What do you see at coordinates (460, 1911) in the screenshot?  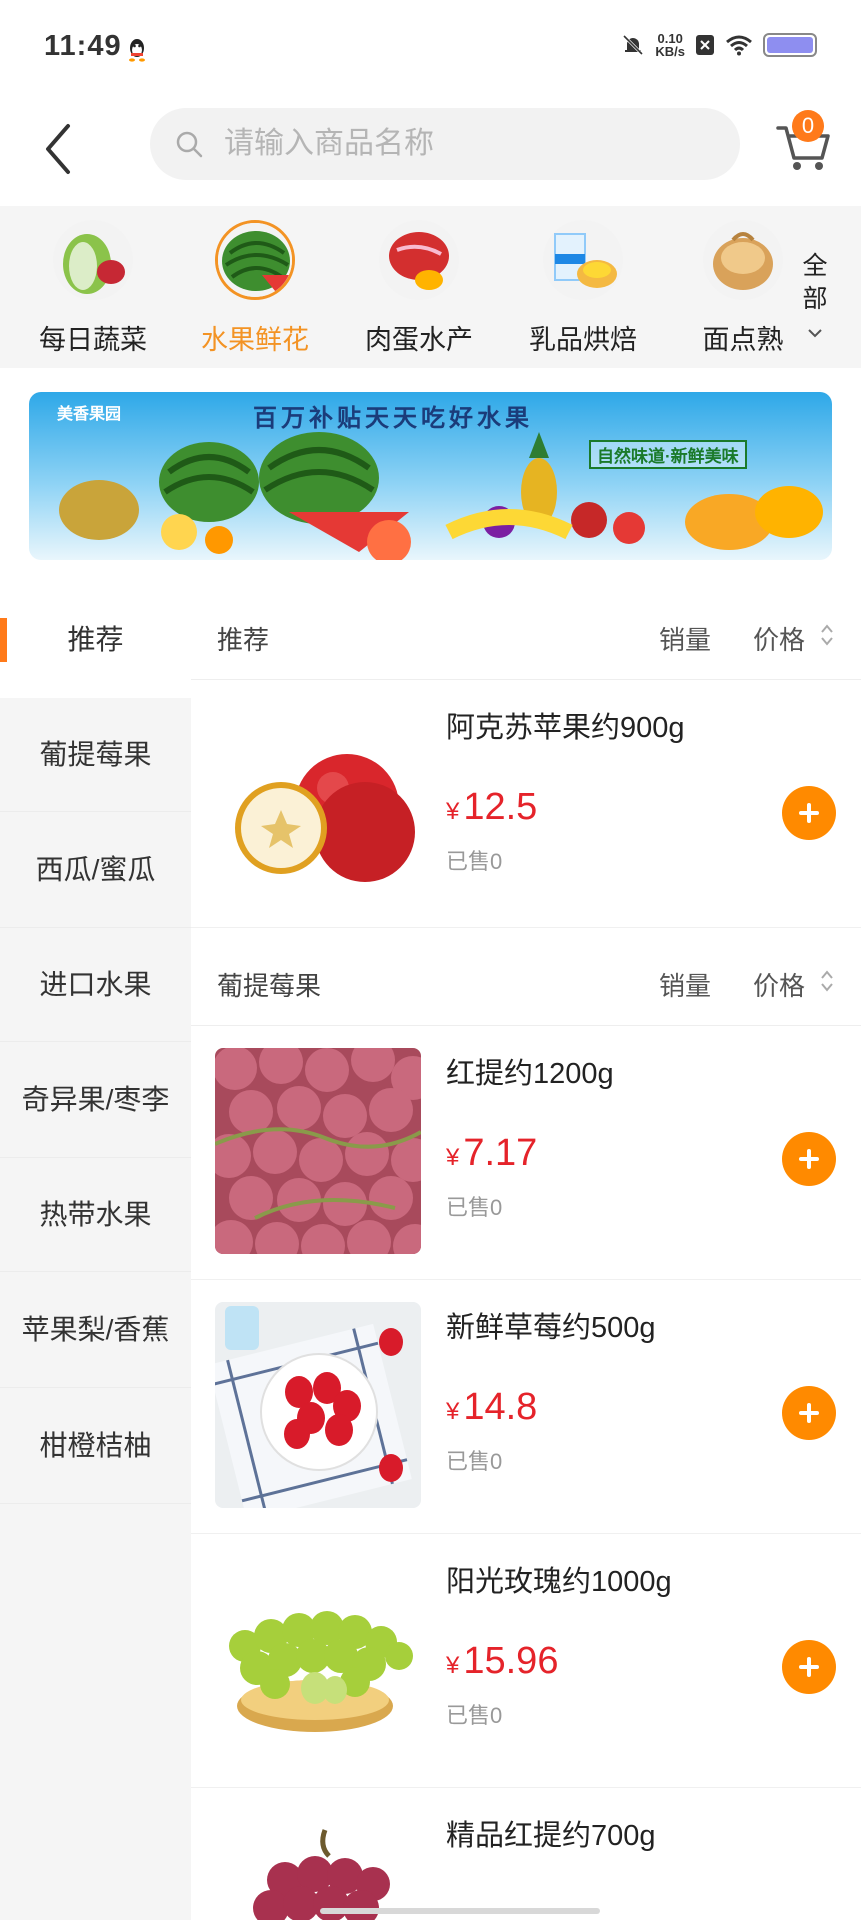 I see `scroll-indicator` at bounding box center [460, 1911].